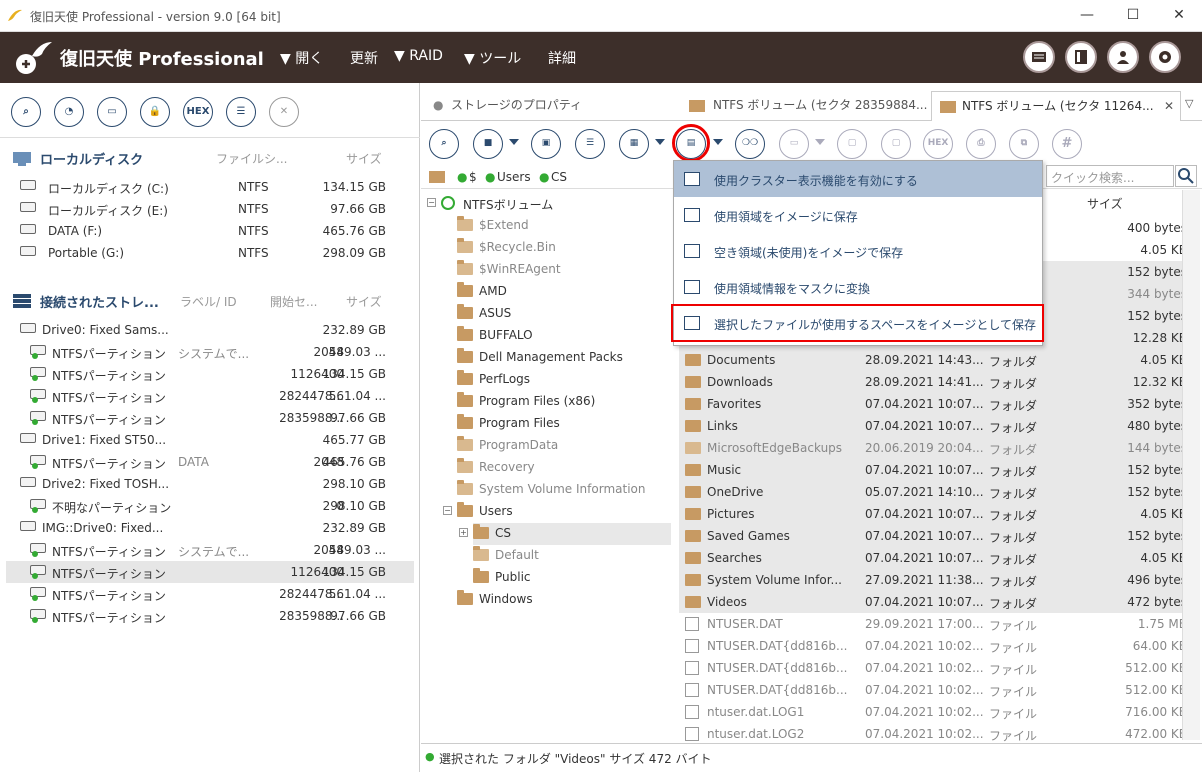 The image size is (1202, 772). What do you see at coordinates (564, 336) in the screenshot?
I see `tree-node: BUFFALO` at bounding box center [564, 336].